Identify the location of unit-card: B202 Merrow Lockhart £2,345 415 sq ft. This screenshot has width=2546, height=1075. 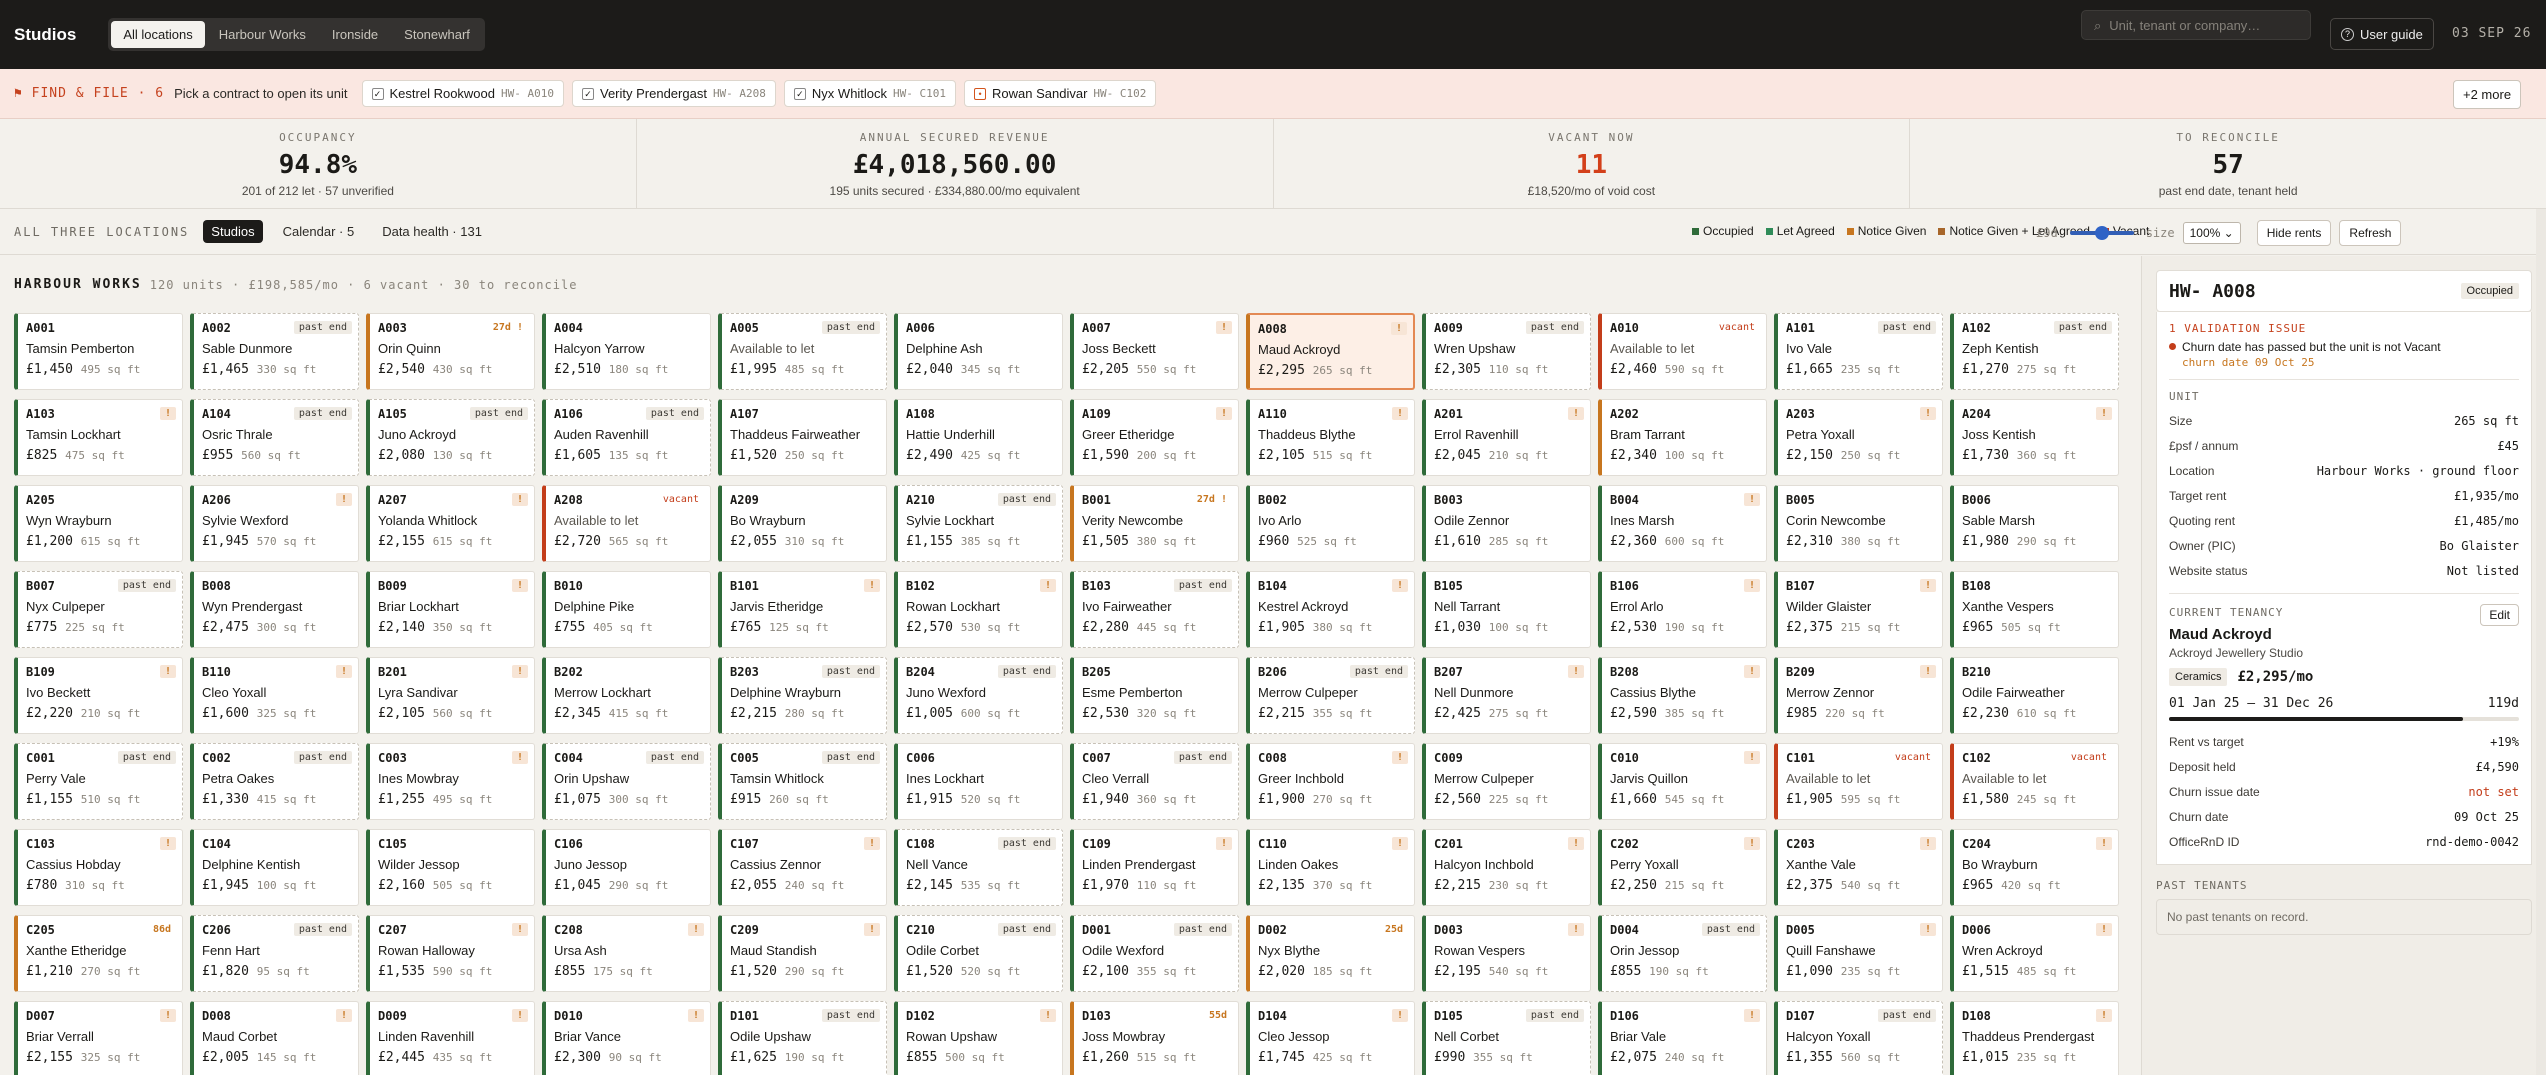
(626, 695).